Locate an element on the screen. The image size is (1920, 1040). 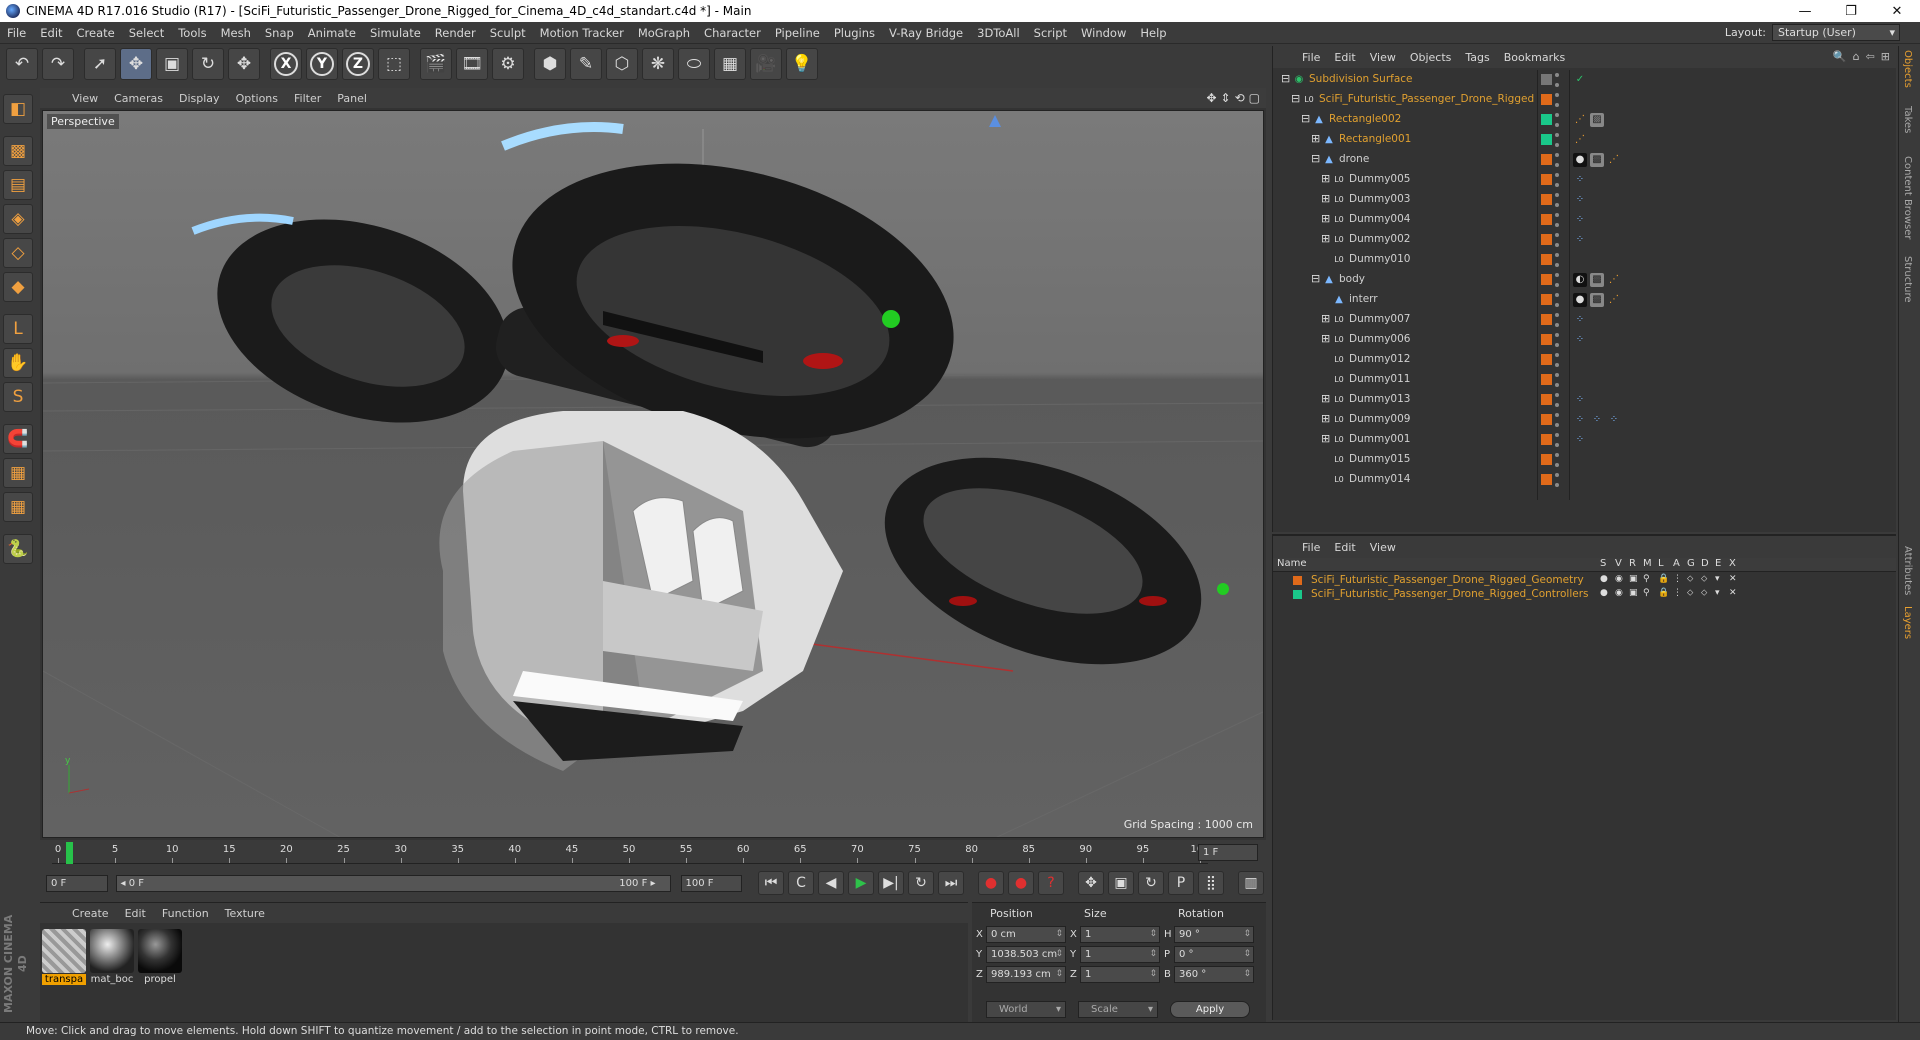
layer-menu-edit: Edit is located at coordinates (1344, 547).